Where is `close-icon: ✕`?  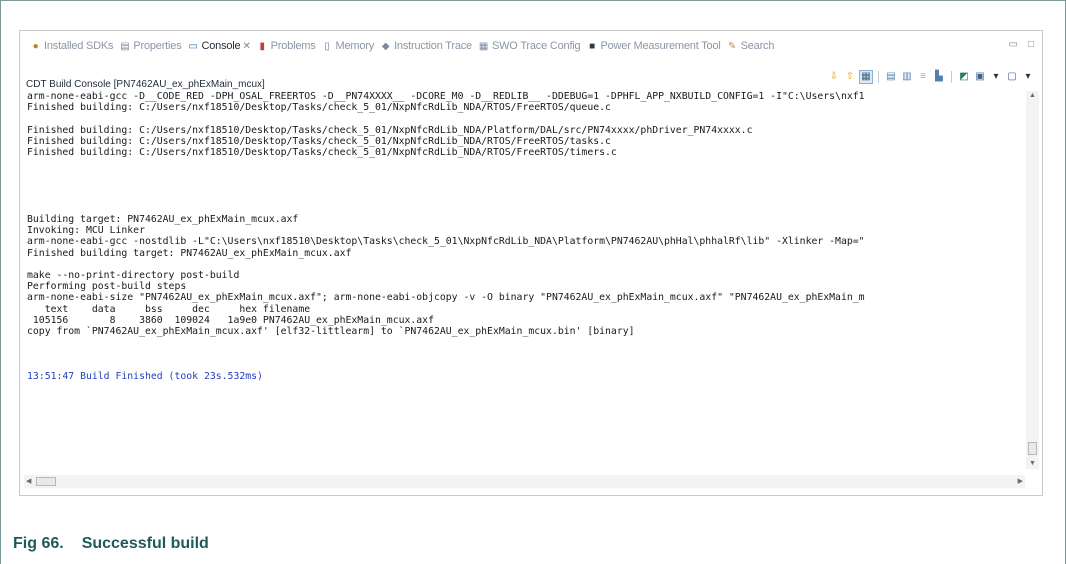 close-icon: ✕ is located at coordinates (246, 46).